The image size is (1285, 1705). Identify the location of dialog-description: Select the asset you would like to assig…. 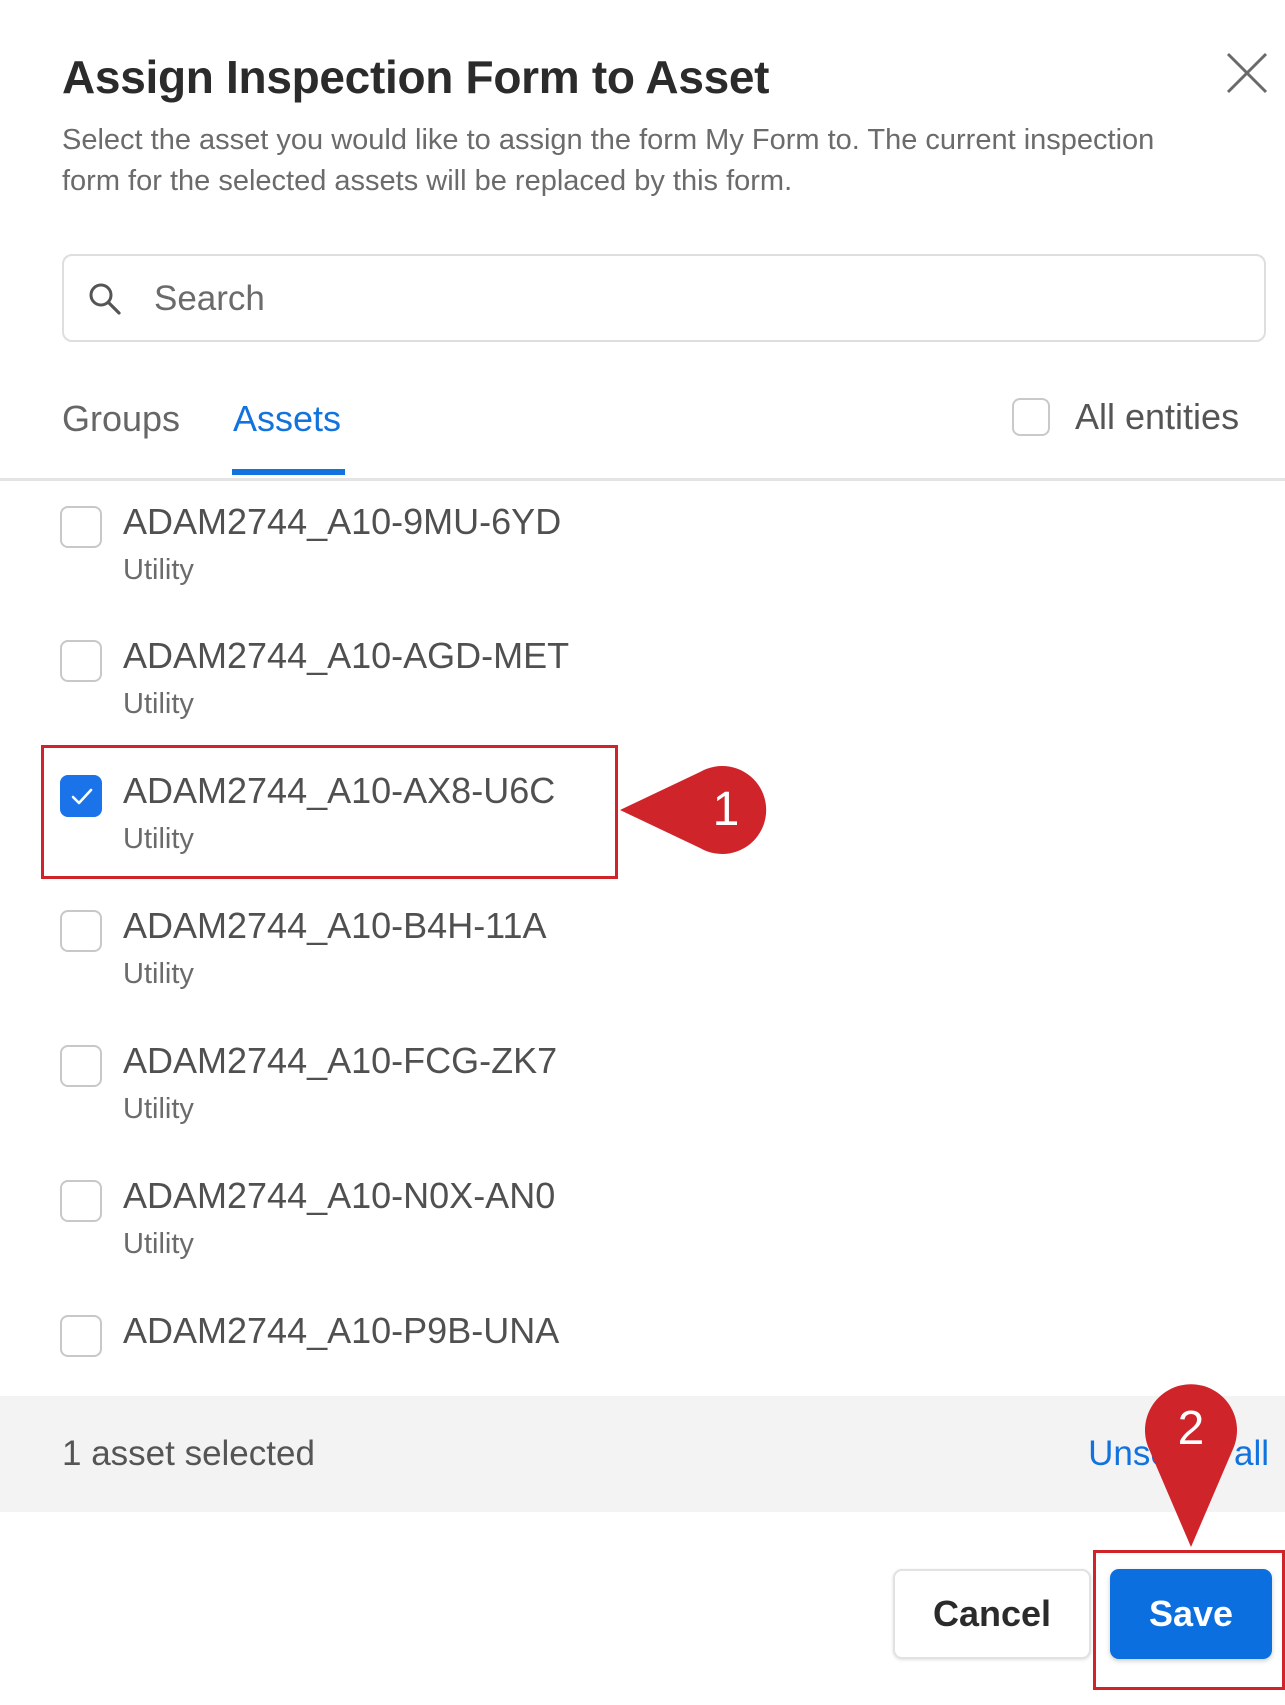
(608, 160).